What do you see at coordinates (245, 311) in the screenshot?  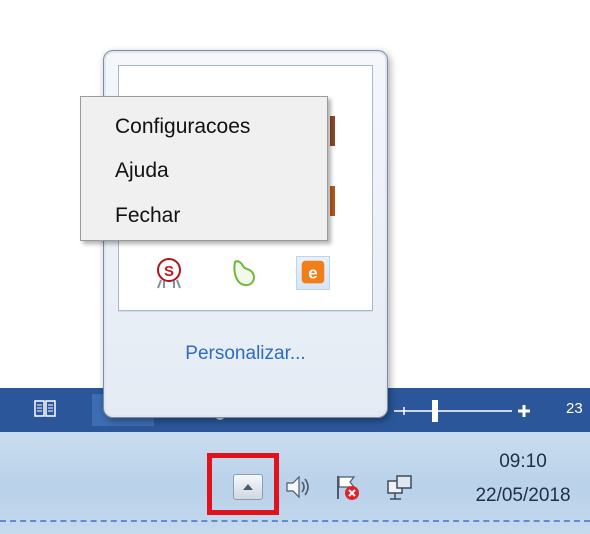 I see `popup-separator` at bounding box center [245, 311].